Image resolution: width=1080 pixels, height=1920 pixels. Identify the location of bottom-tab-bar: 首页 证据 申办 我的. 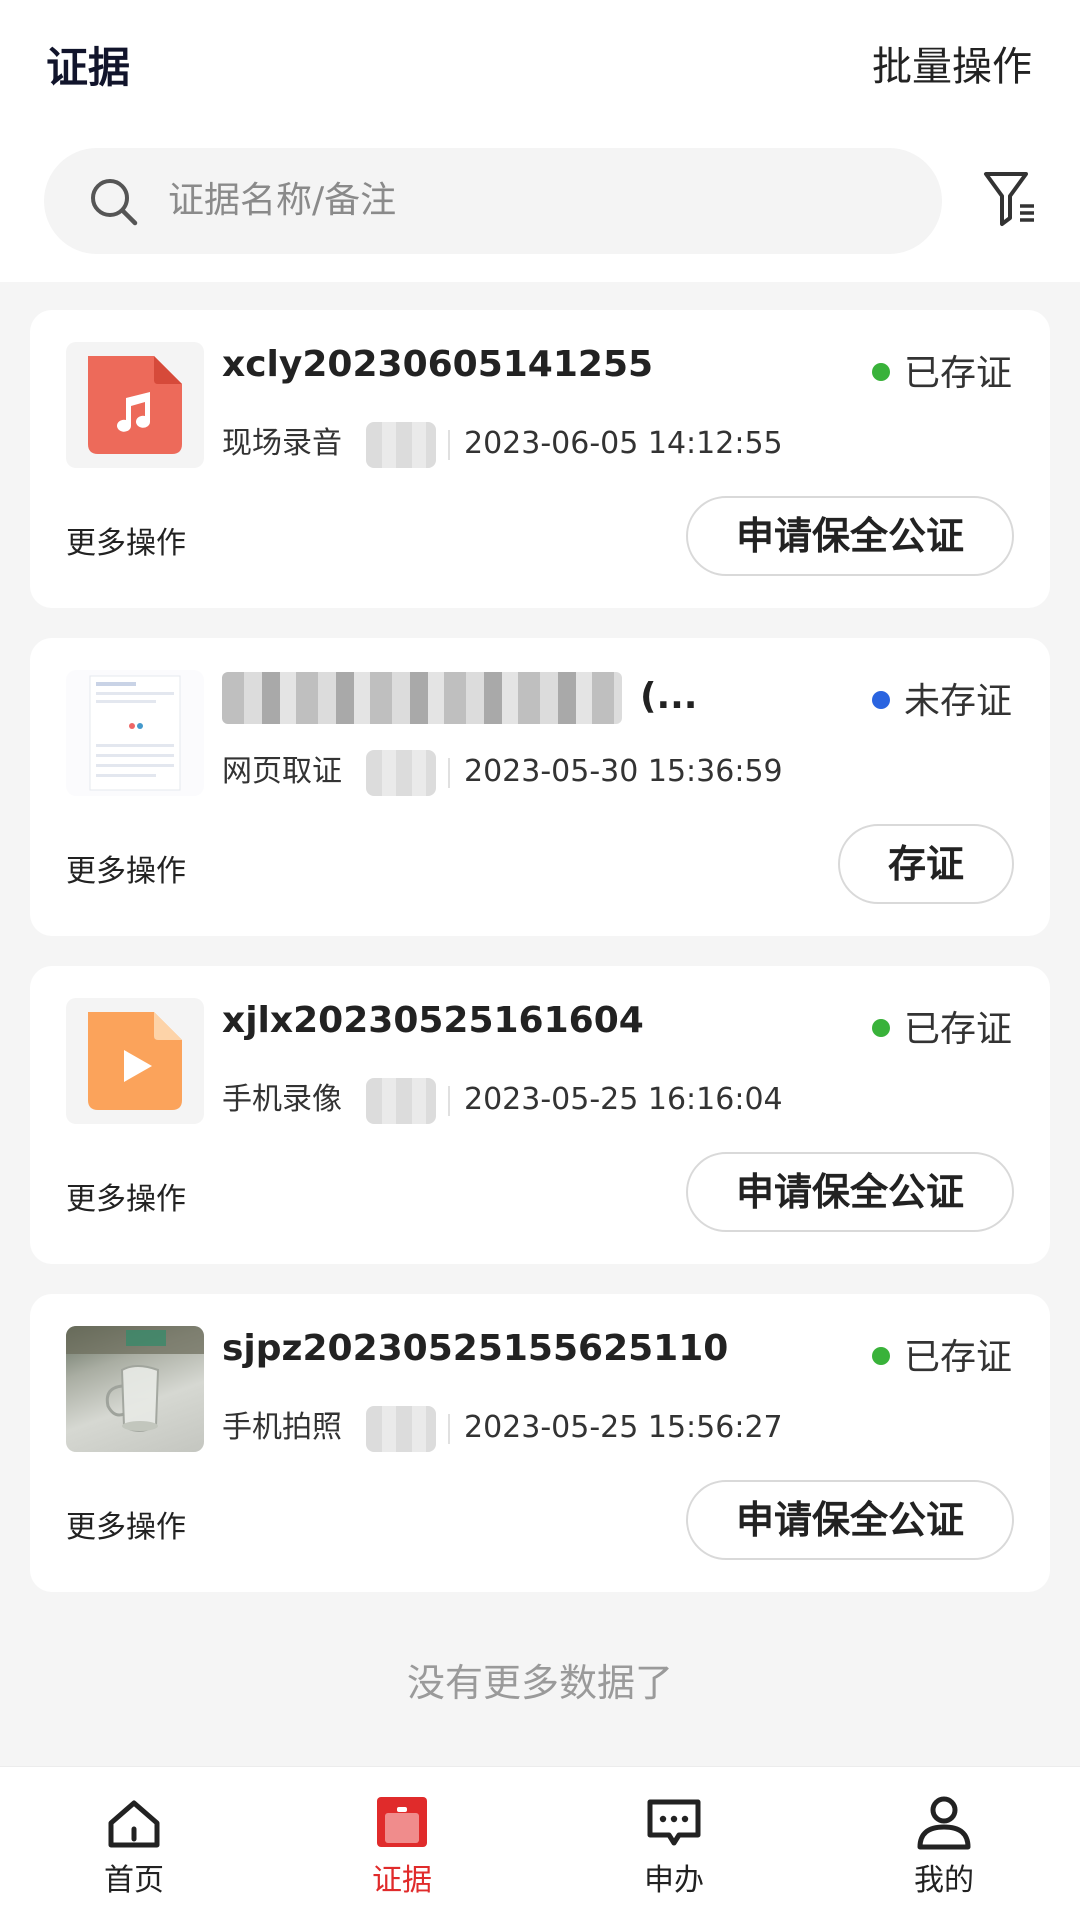
(540, 1843).